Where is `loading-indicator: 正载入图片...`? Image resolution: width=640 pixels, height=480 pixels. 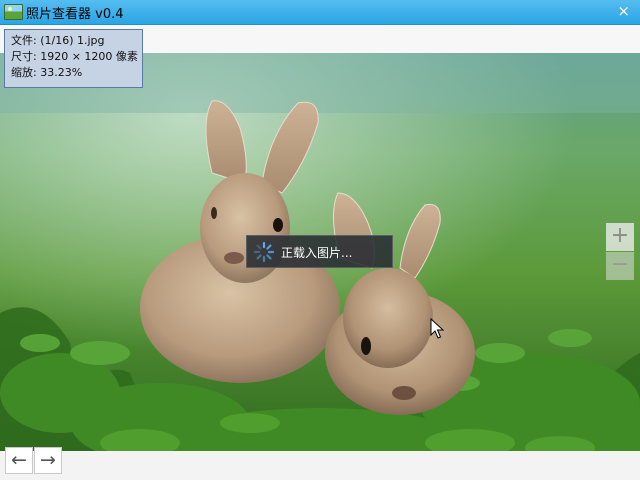
loading-indicator: 正载入图片... is located at coordinates (319, 251).